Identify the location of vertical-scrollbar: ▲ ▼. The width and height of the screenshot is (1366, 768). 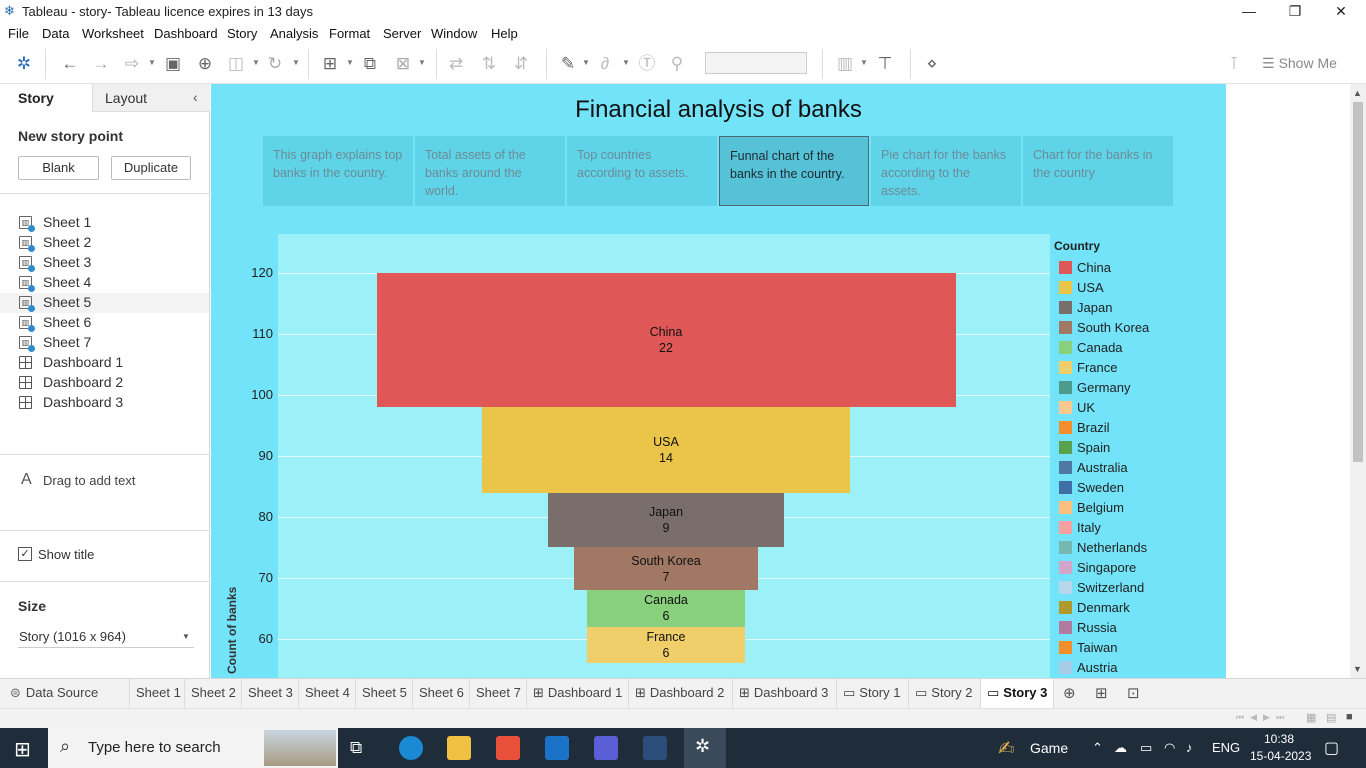
(1358, 381).